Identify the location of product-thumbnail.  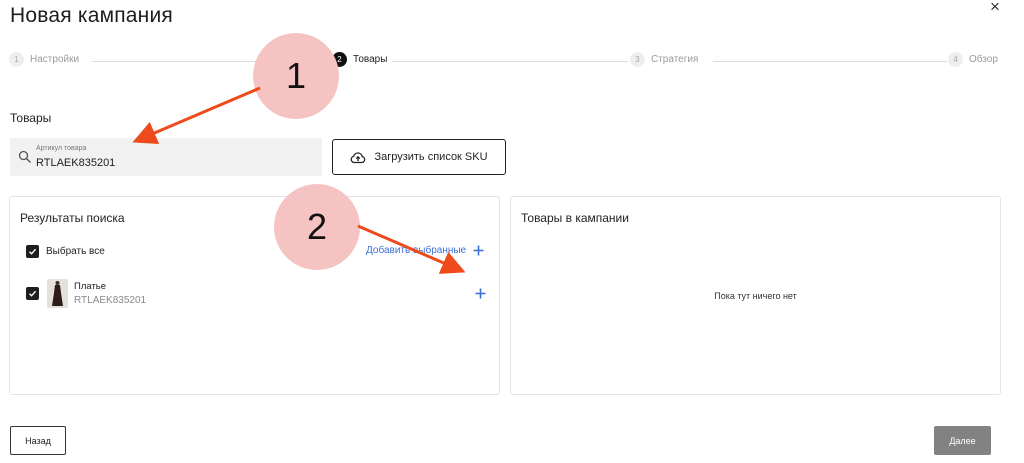
(57, 293).